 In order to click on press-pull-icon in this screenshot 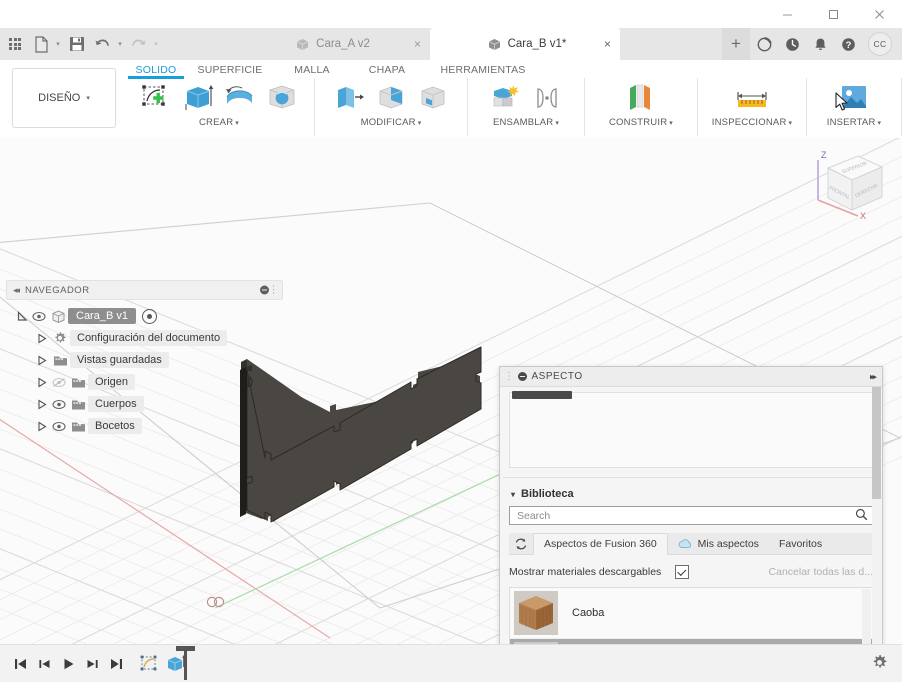, I will do `click(349, 98)`.